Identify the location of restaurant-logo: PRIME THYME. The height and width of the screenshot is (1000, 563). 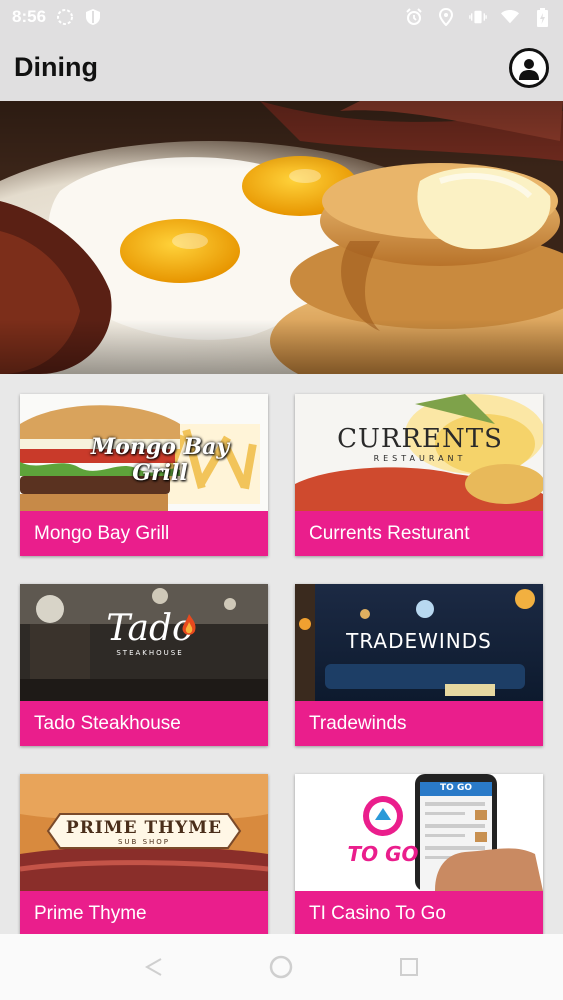
(144, 828).